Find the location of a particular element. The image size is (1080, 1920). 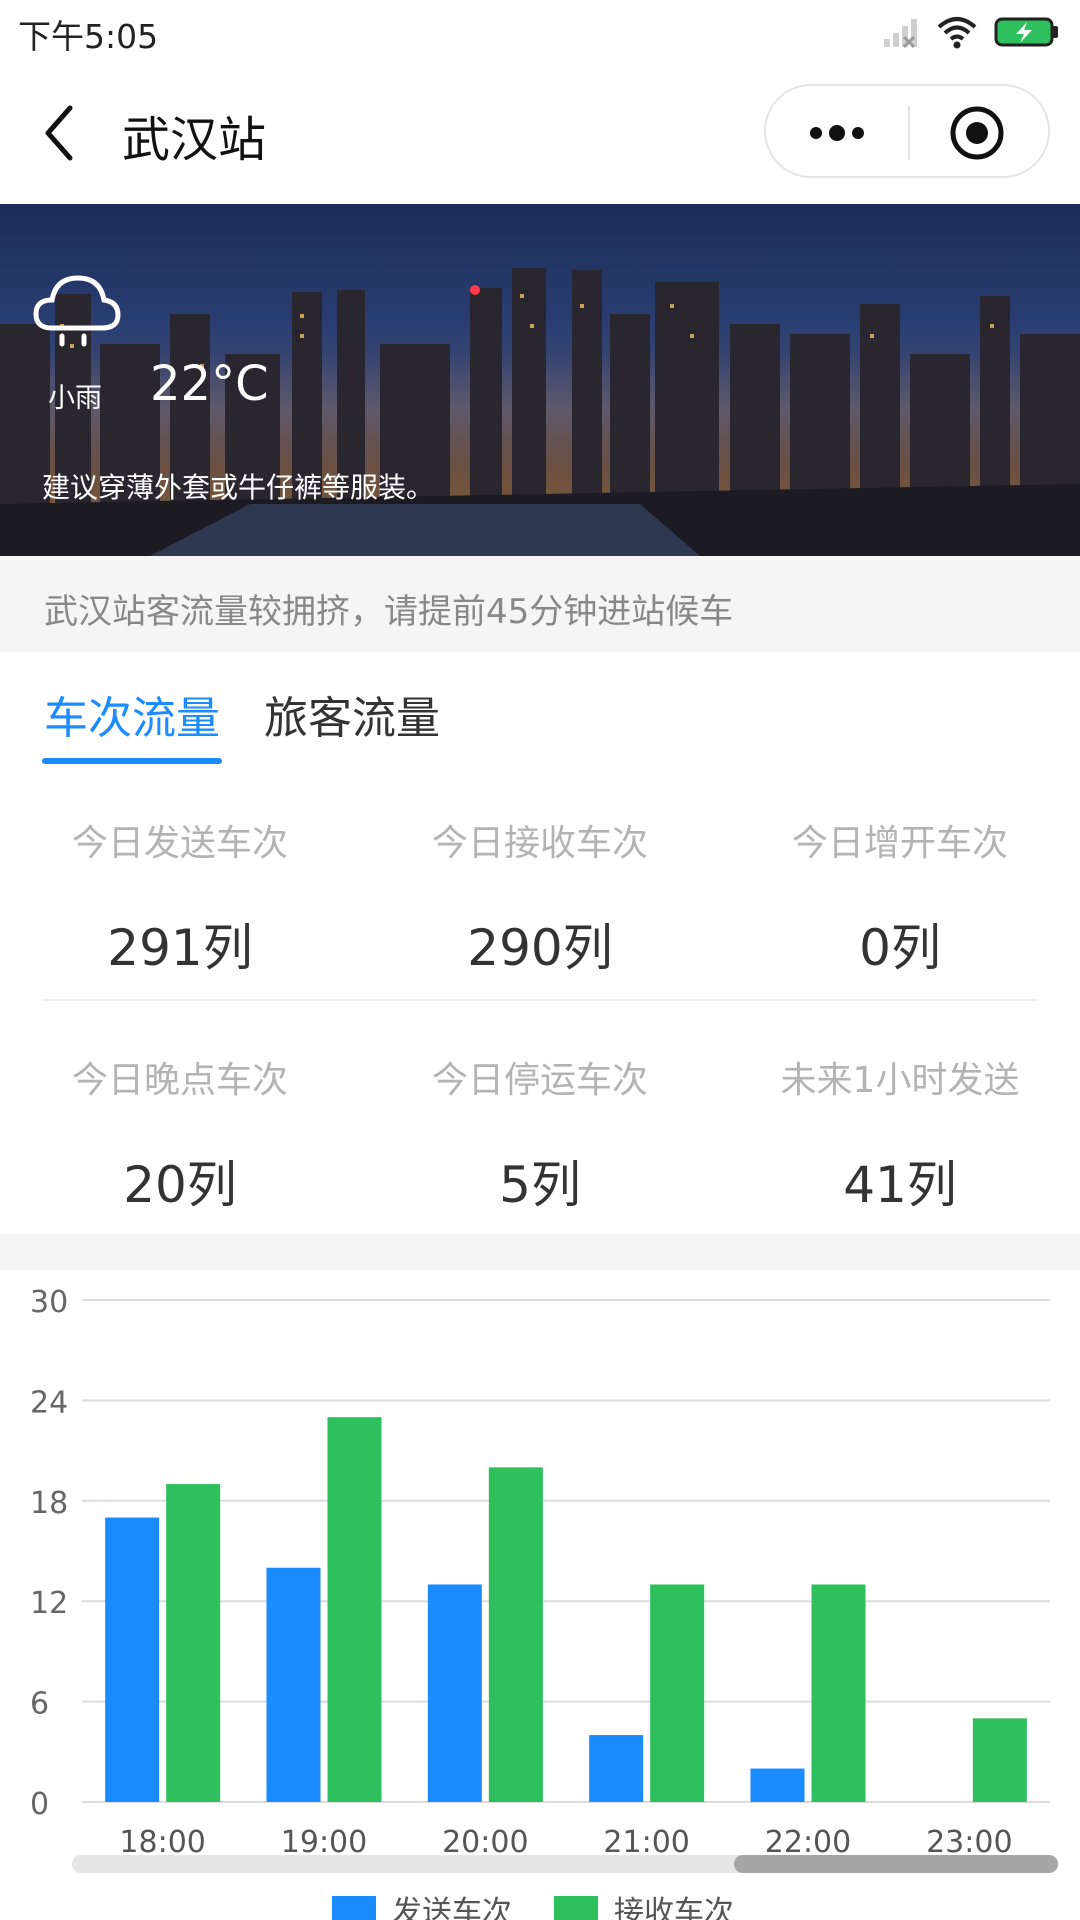

stat-sent: 今日发送车次 291列 is located at coordinates (180, 897).